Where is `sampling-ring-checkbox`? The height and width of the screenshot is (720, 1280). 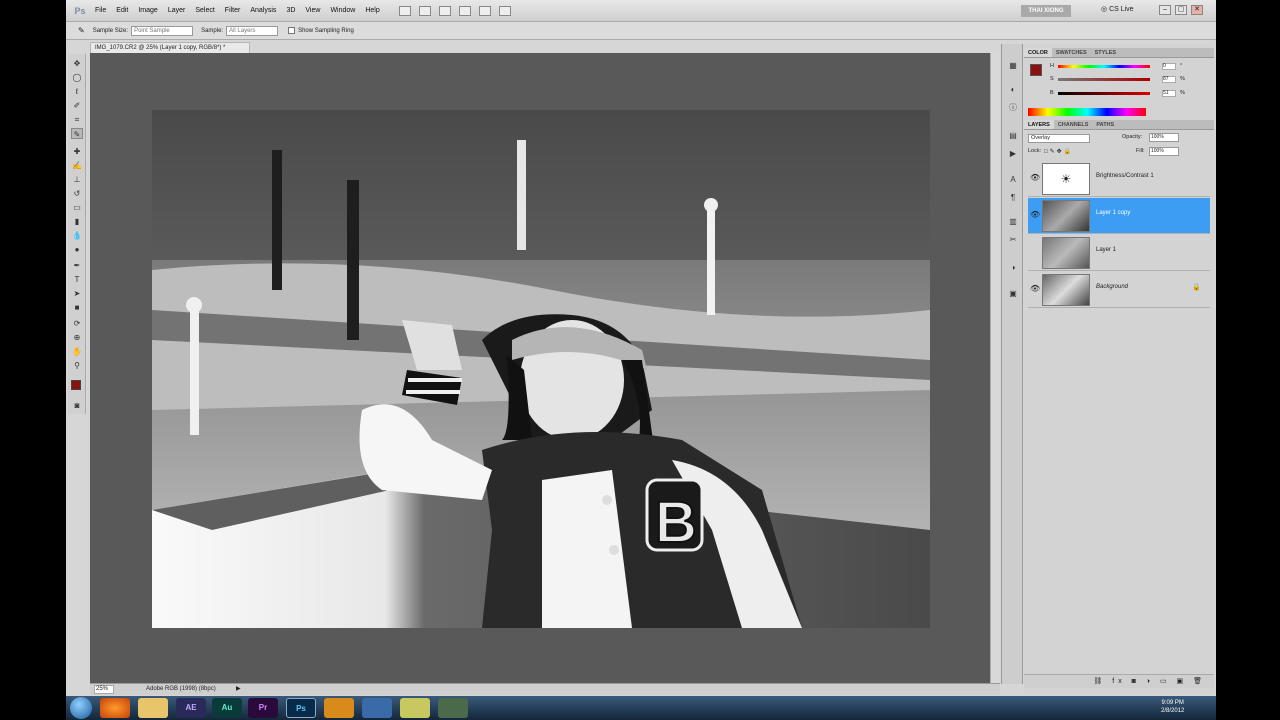 sampling-ring-checkbox is located at coordinates (292, 30).